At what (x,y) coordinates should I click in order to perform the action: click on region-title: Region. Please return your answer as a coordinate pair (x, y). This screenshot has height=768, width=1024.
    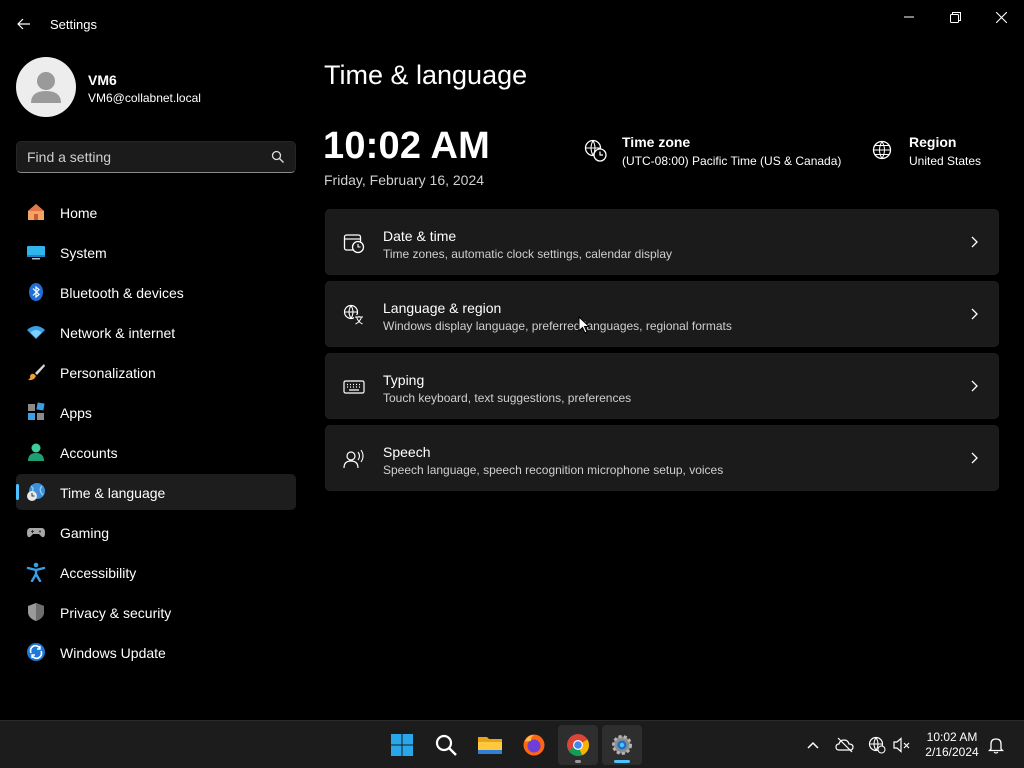
    Looking at the image, I should click on (933, 142).